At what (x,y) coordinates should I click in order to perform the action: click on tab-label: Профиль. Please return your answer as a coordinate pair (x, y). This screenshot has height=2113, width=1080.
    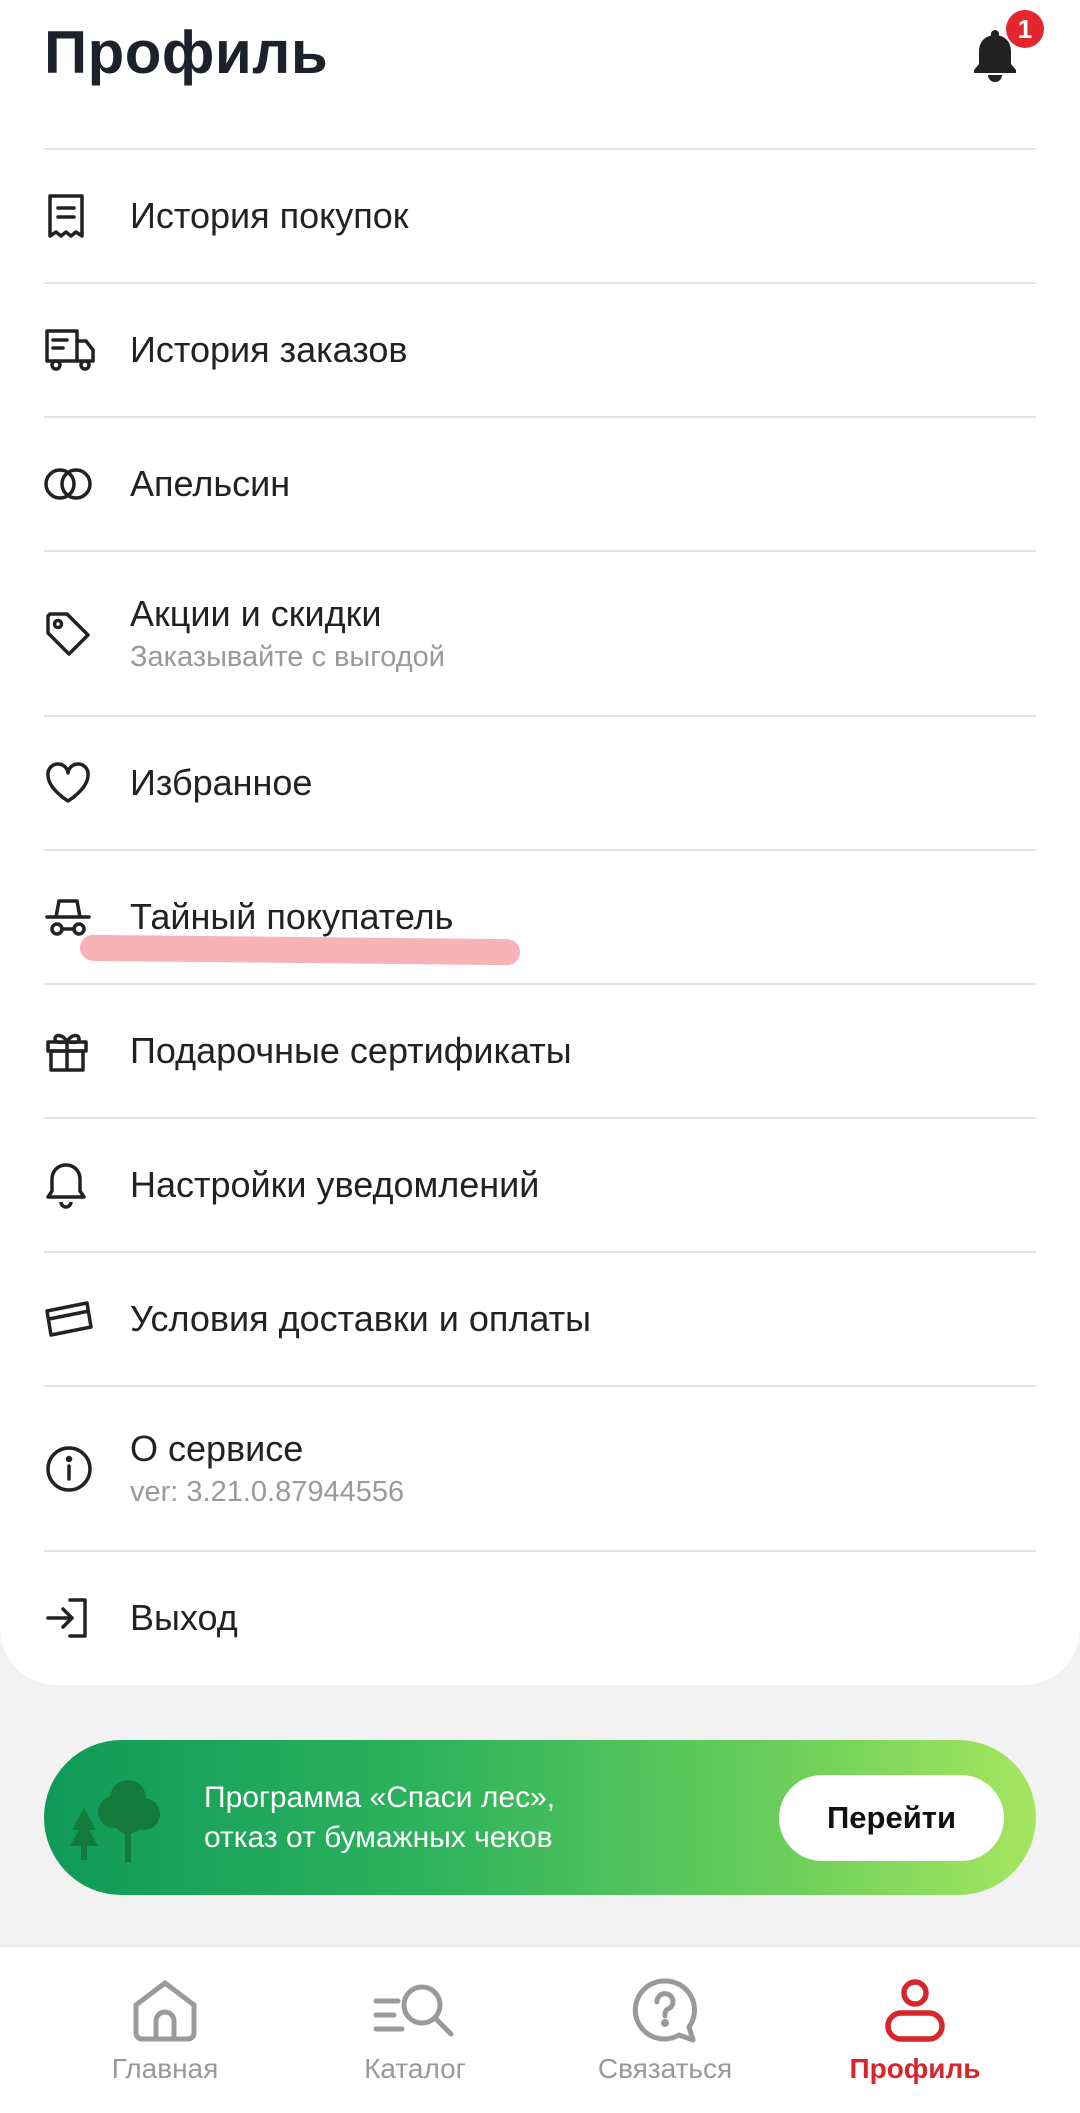
    Looking at the image, I should click on (915, 2068).